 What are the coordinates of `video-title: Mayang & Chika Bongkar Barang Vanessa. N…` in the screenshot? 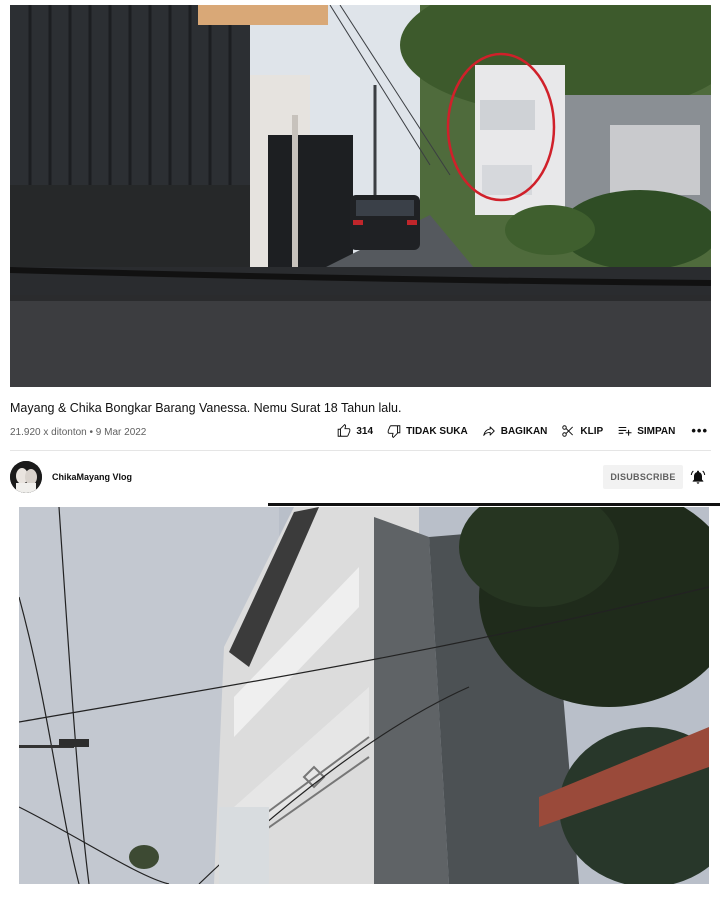 It's located at (206, 408).